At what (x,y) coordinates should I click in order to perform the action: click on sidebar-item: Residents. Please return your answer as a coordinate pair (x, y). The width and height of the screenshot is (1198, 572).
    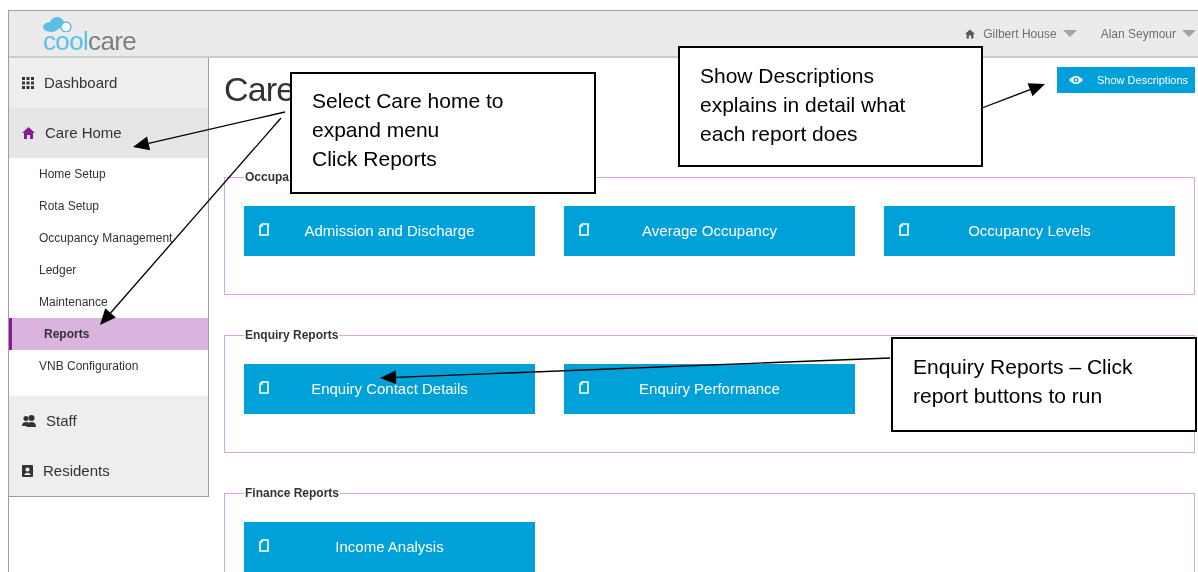
    Looking at the image, I should click on (108, 471).